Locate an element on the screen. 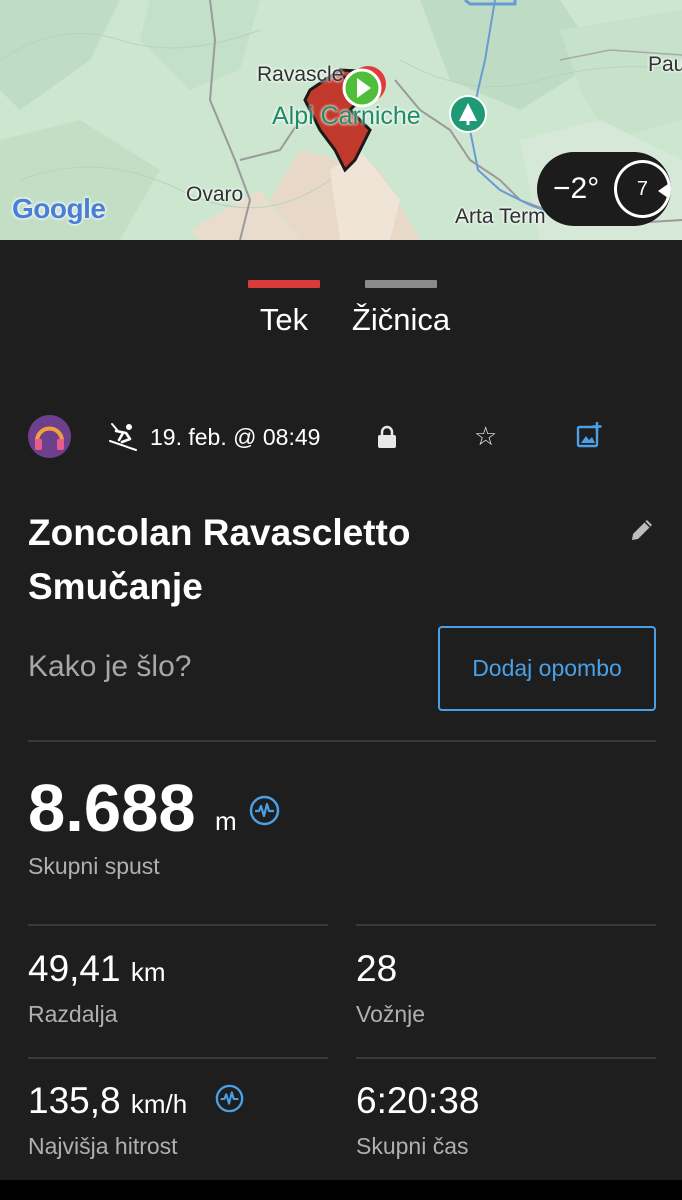 The image size is (682, 1200). star-icon: ☆ is located at coordinates (485, 436).